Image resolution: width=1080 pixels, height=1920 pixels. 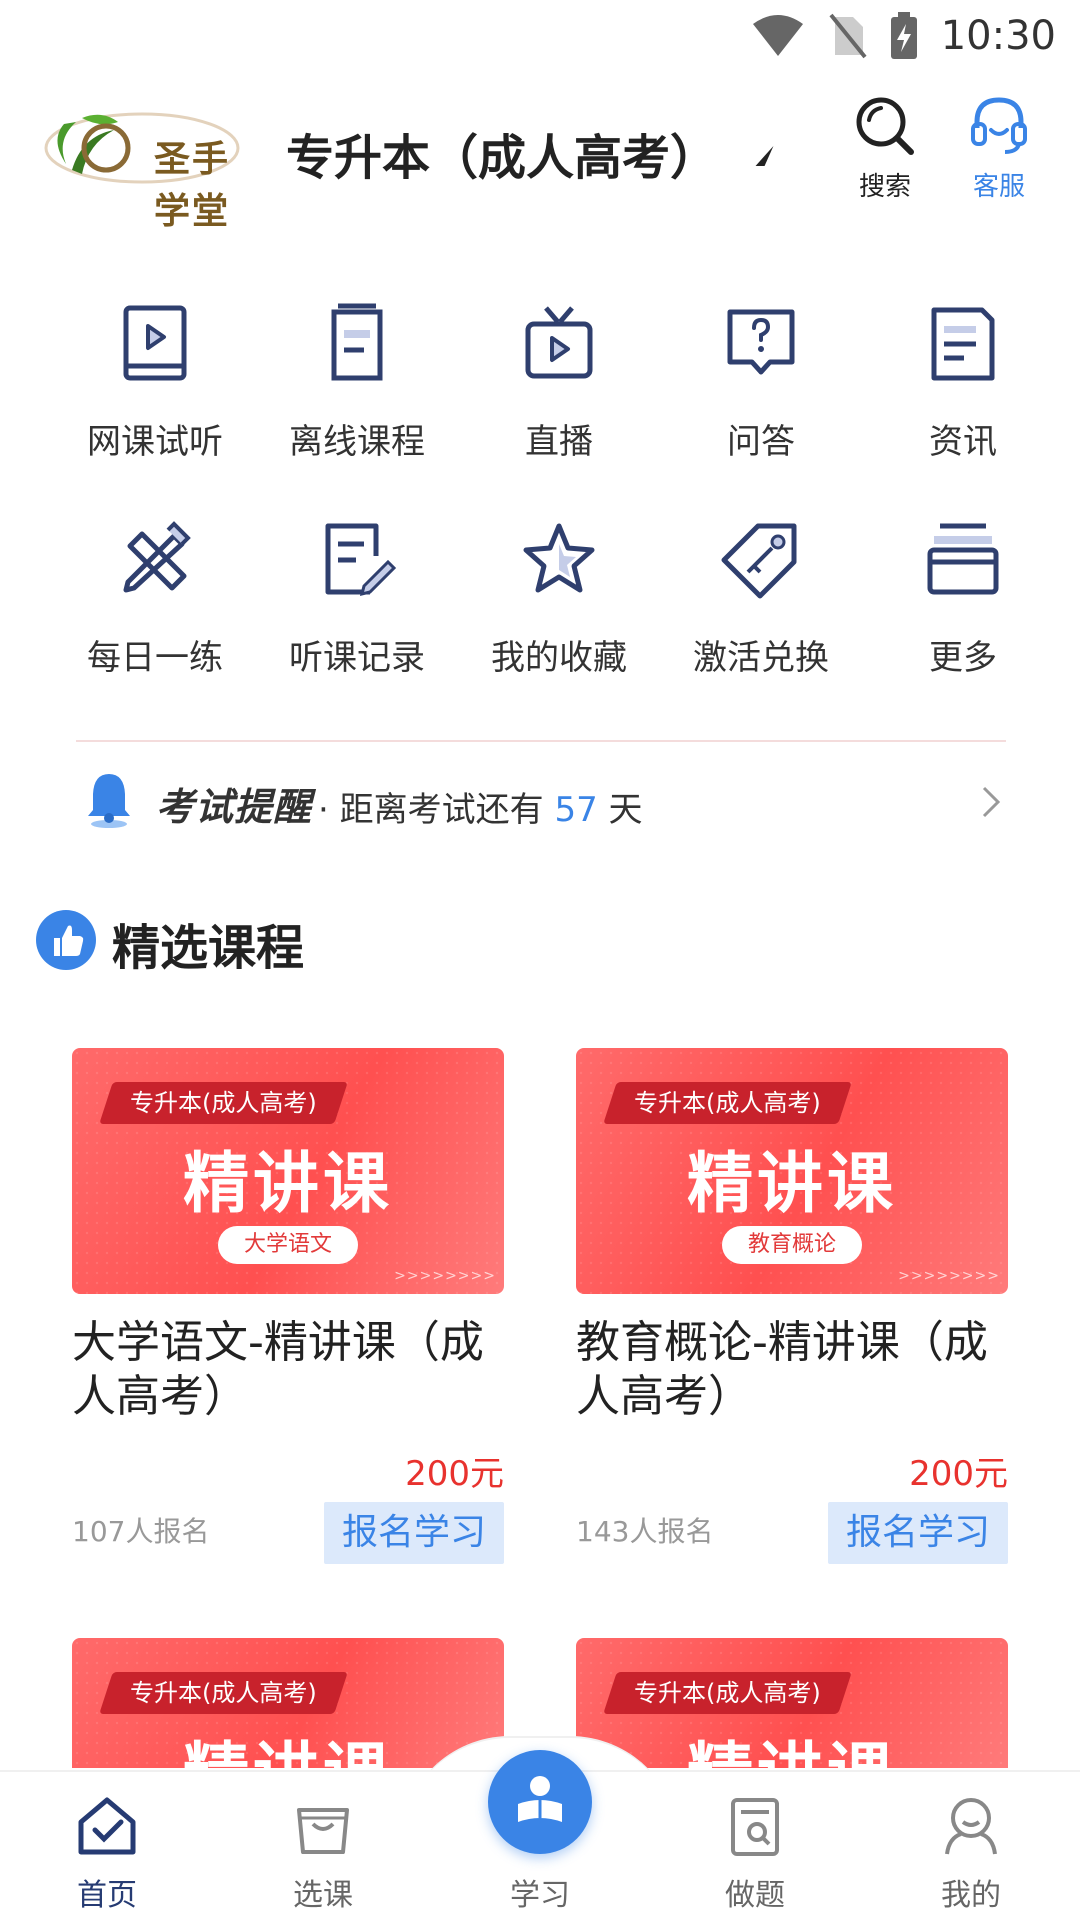 What do you see at coordinates (963, 442) in the screenshot?
I see `grid-label: 资讯` at bounding box center [963, 442].